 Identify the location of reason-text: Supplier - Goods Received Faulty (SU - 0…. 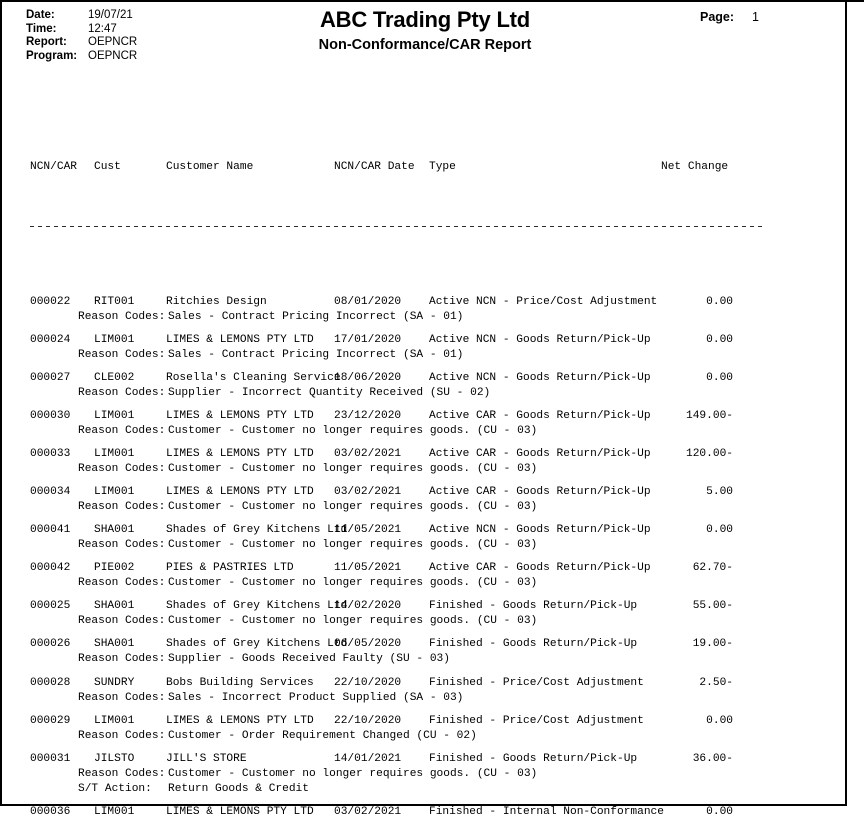
(309, 659).